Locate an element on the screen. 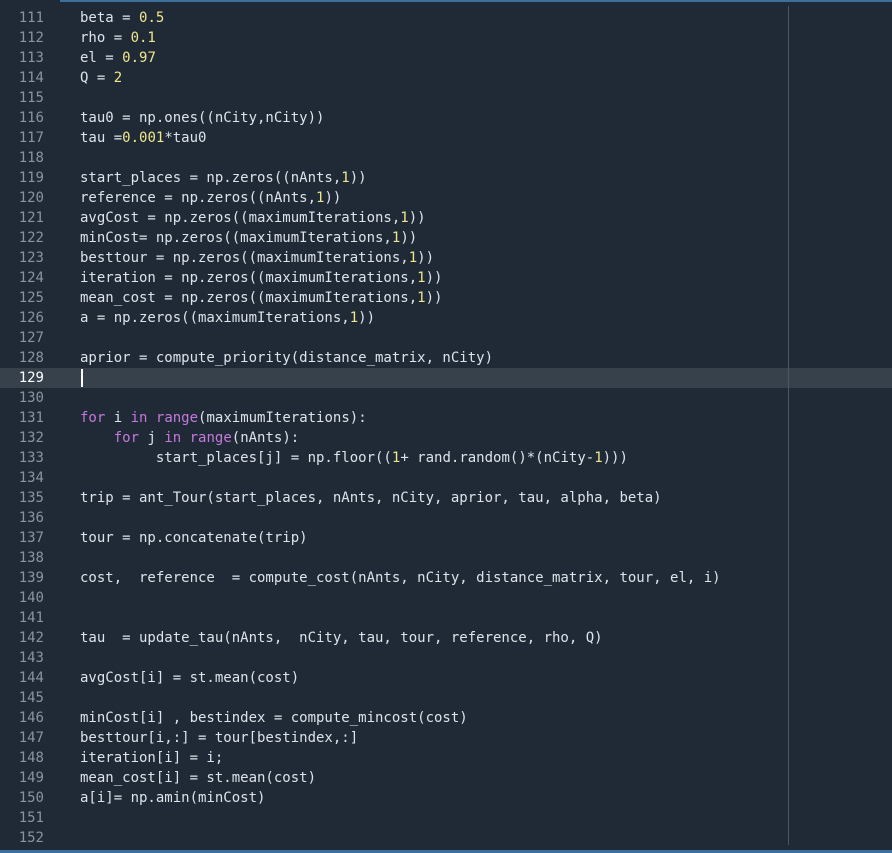 Image resolution: width=892 pixels, height=853 pixels. code-line: 131 for i in range(maximumIterations): is located at coordinates (446, 418).